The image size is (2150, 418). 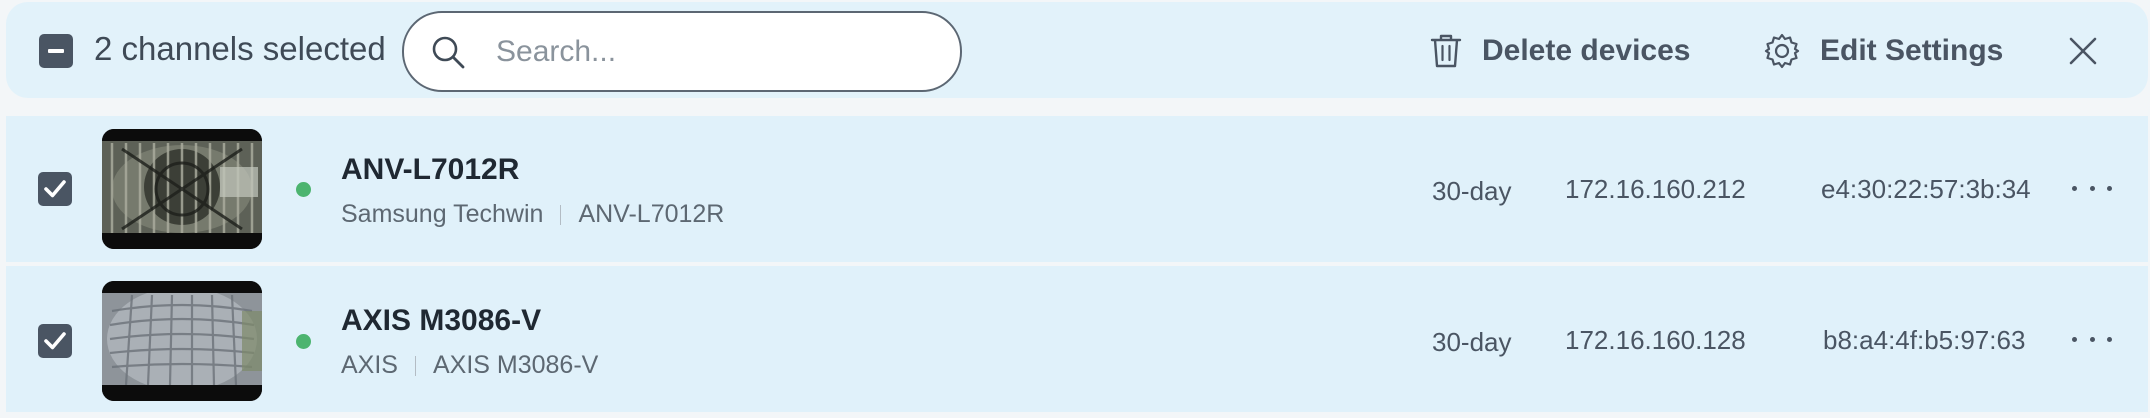 What do you see at coordinates (716, 52) in the screenshot?
I see `search-input` at bounding box center [716, 52].